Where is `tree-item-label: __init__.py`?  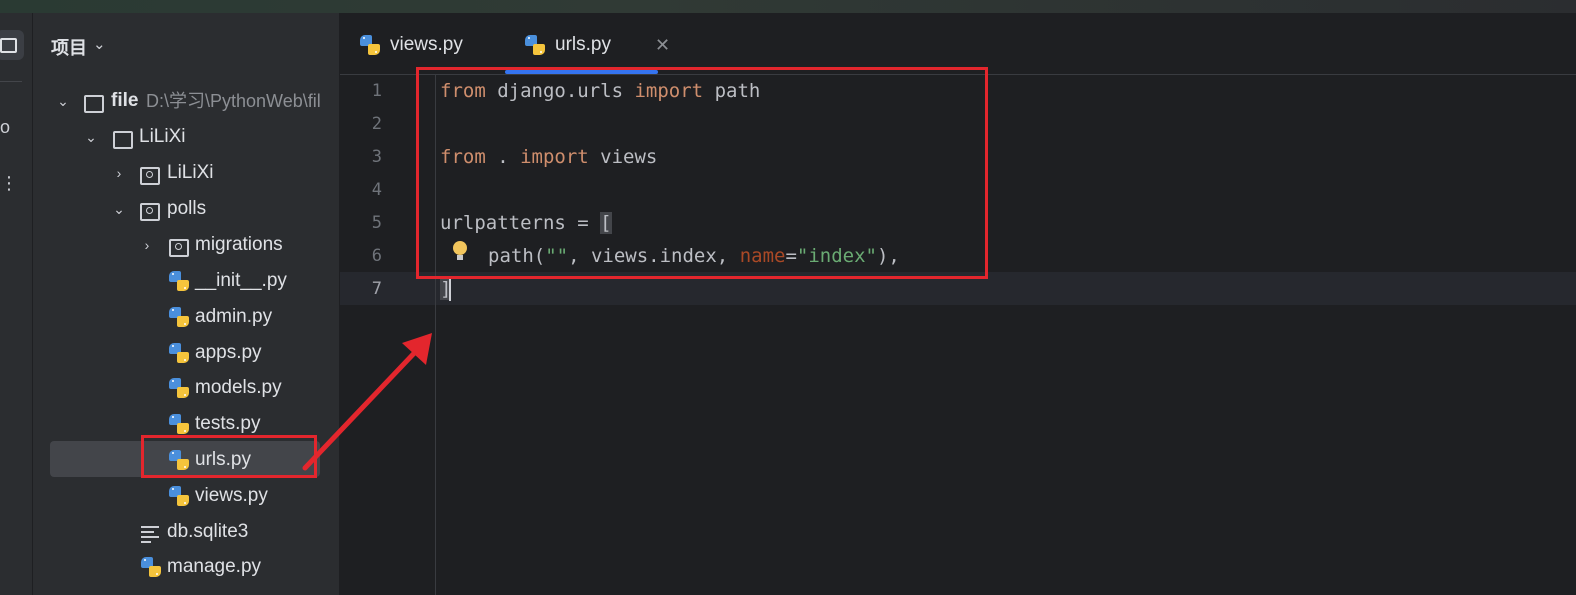
tree-item-label: __init__.py is located at coordinates (241, 280).